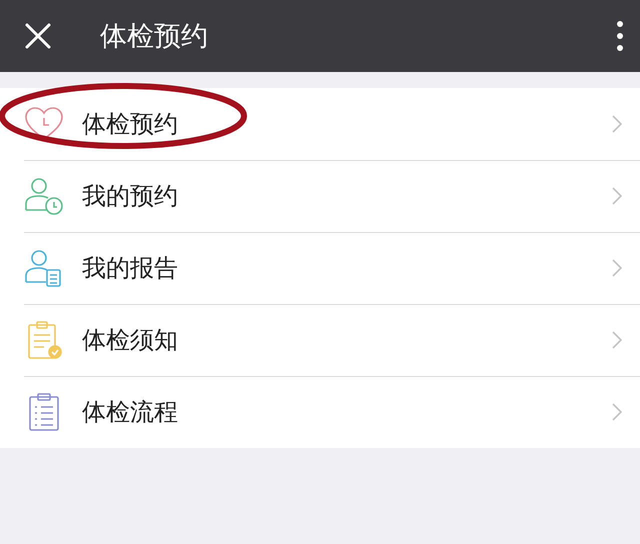 Image resolution: width=640 pixels, height=544 pixels. I want to click on person-clock-icon, so click(44, 196).